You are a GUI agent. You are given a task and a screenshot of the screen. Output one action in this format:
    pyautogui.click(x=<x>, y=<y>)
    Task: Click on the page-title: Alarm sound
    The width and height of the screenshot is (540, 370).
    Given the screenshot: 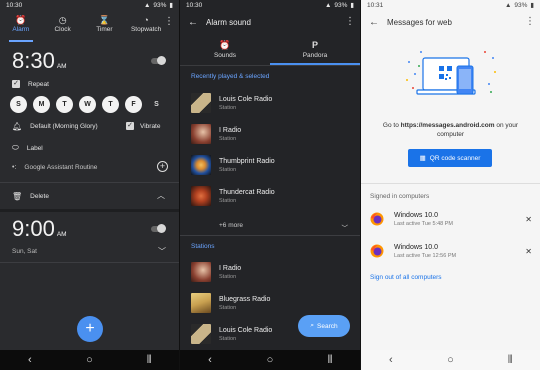 What is the action you would take?
    pyautogui.click(x=228, y=22)
    